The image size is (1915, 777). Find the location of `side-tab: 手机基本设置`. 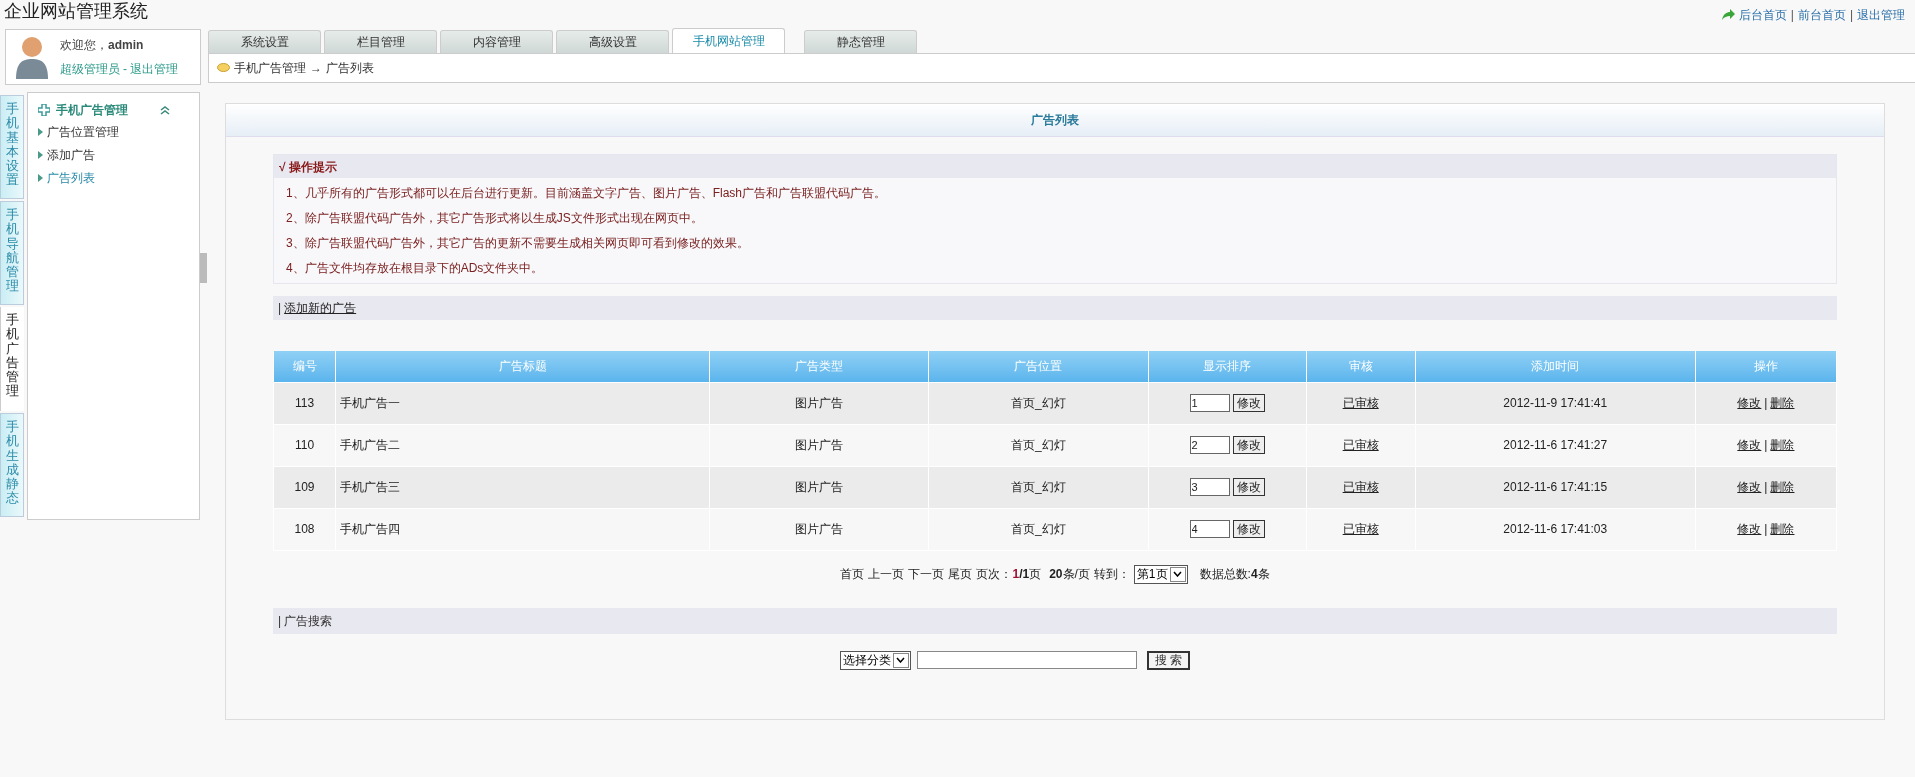

side-tab: 手机基本设置 is located at coordinates (12, 147).